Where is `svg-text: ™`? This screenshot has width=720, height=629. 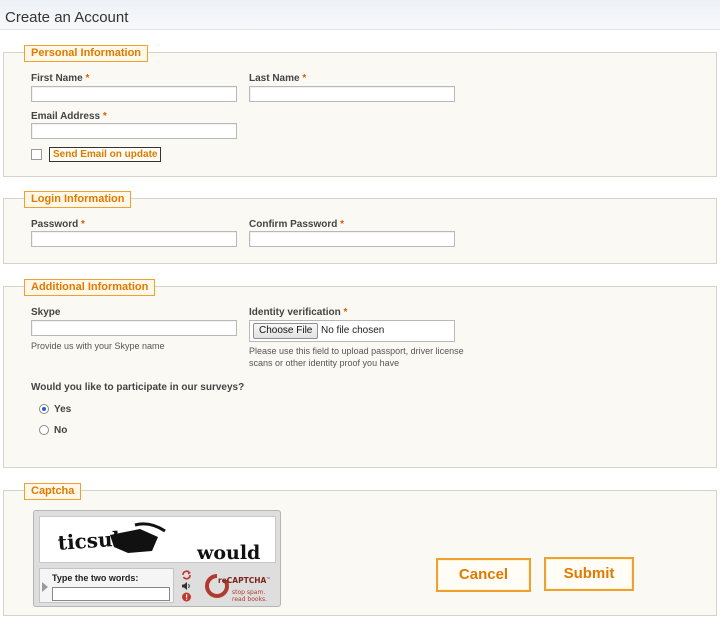
svg-text: ™ is located at coordinates (268, 580).